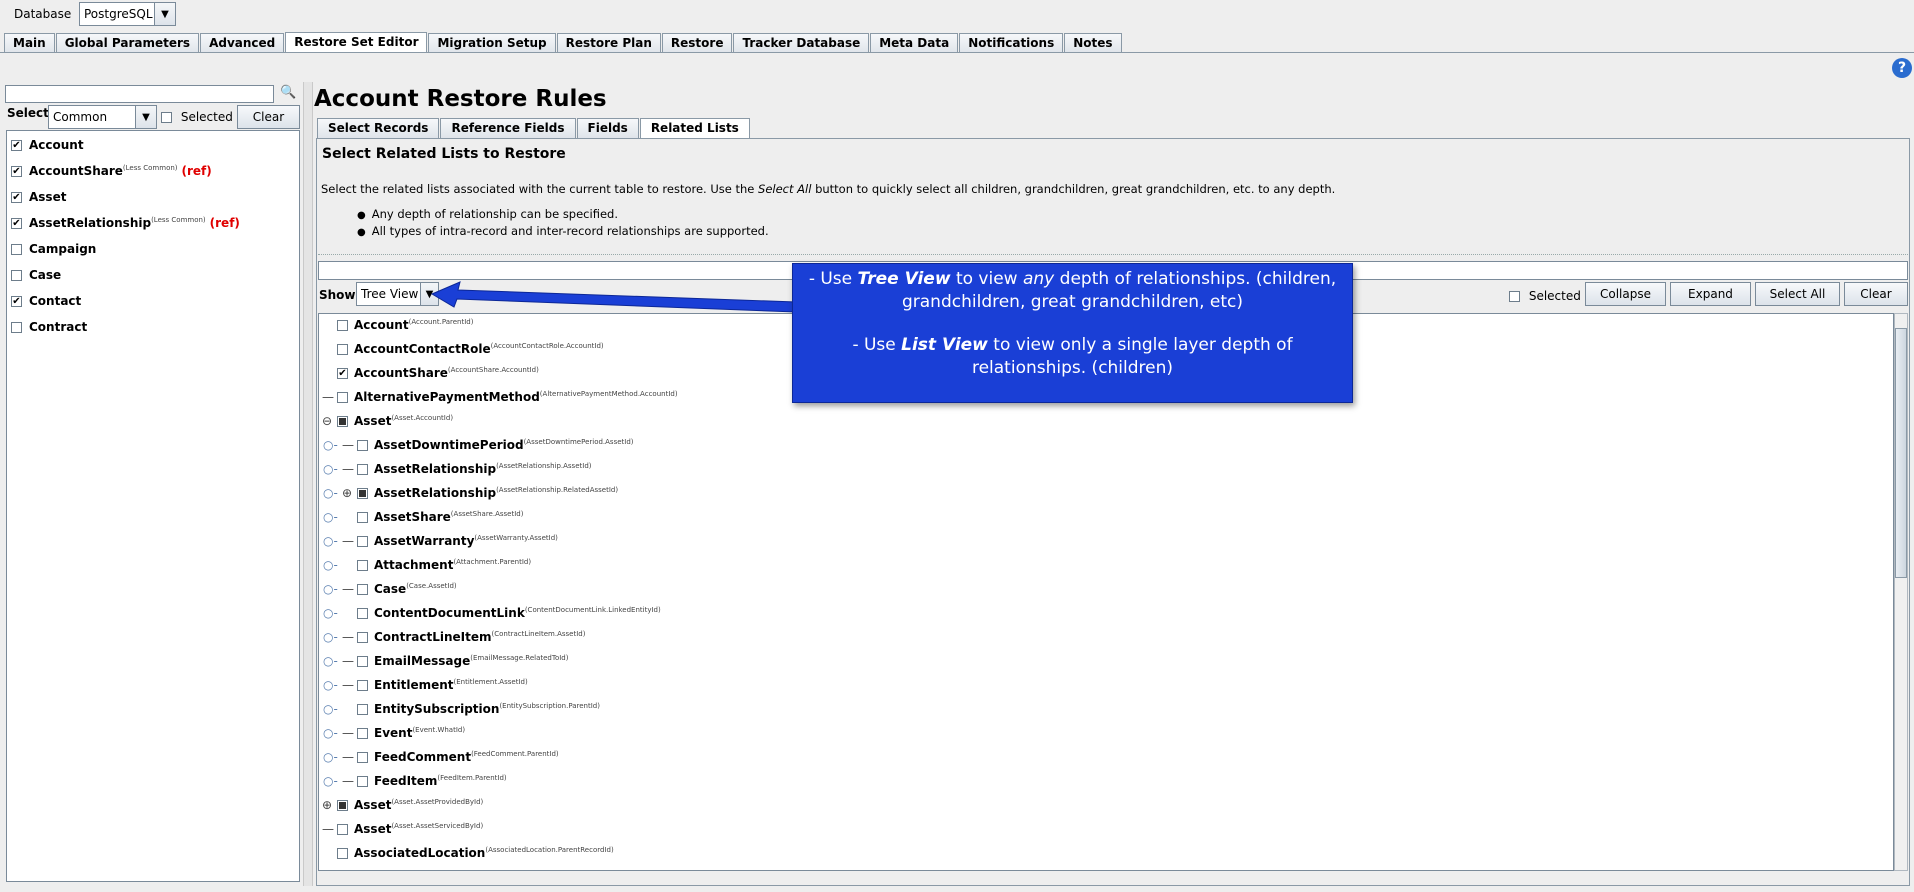 The image size is (1914, 892). What do you see at coordinates (411, 733) in the screenshot?
I see `tree-row: Event(Event.WhatId)` at bounding box center [411, 733].